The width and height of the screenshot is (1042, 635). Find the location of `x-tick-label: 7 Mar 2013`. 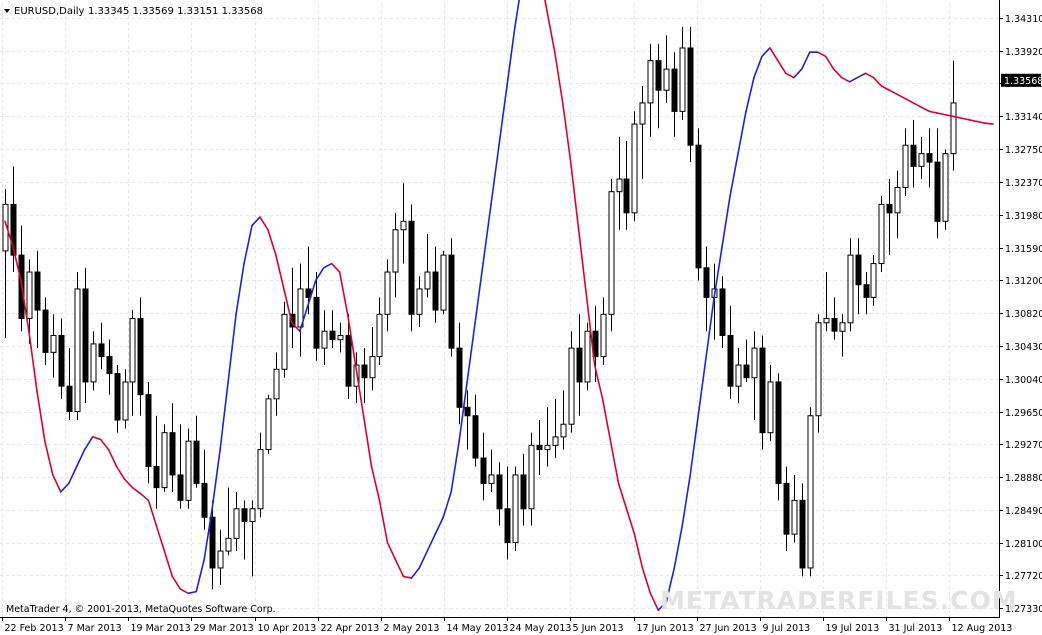

x-tick-label: 7 Mar 2013 is located at coordinates (95, 628).